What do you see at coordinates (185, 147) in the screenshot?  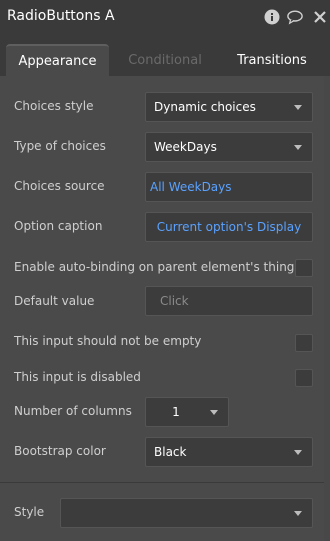 I see `type-of-choices-value: WeekDays` at bounding box center [185, 147].